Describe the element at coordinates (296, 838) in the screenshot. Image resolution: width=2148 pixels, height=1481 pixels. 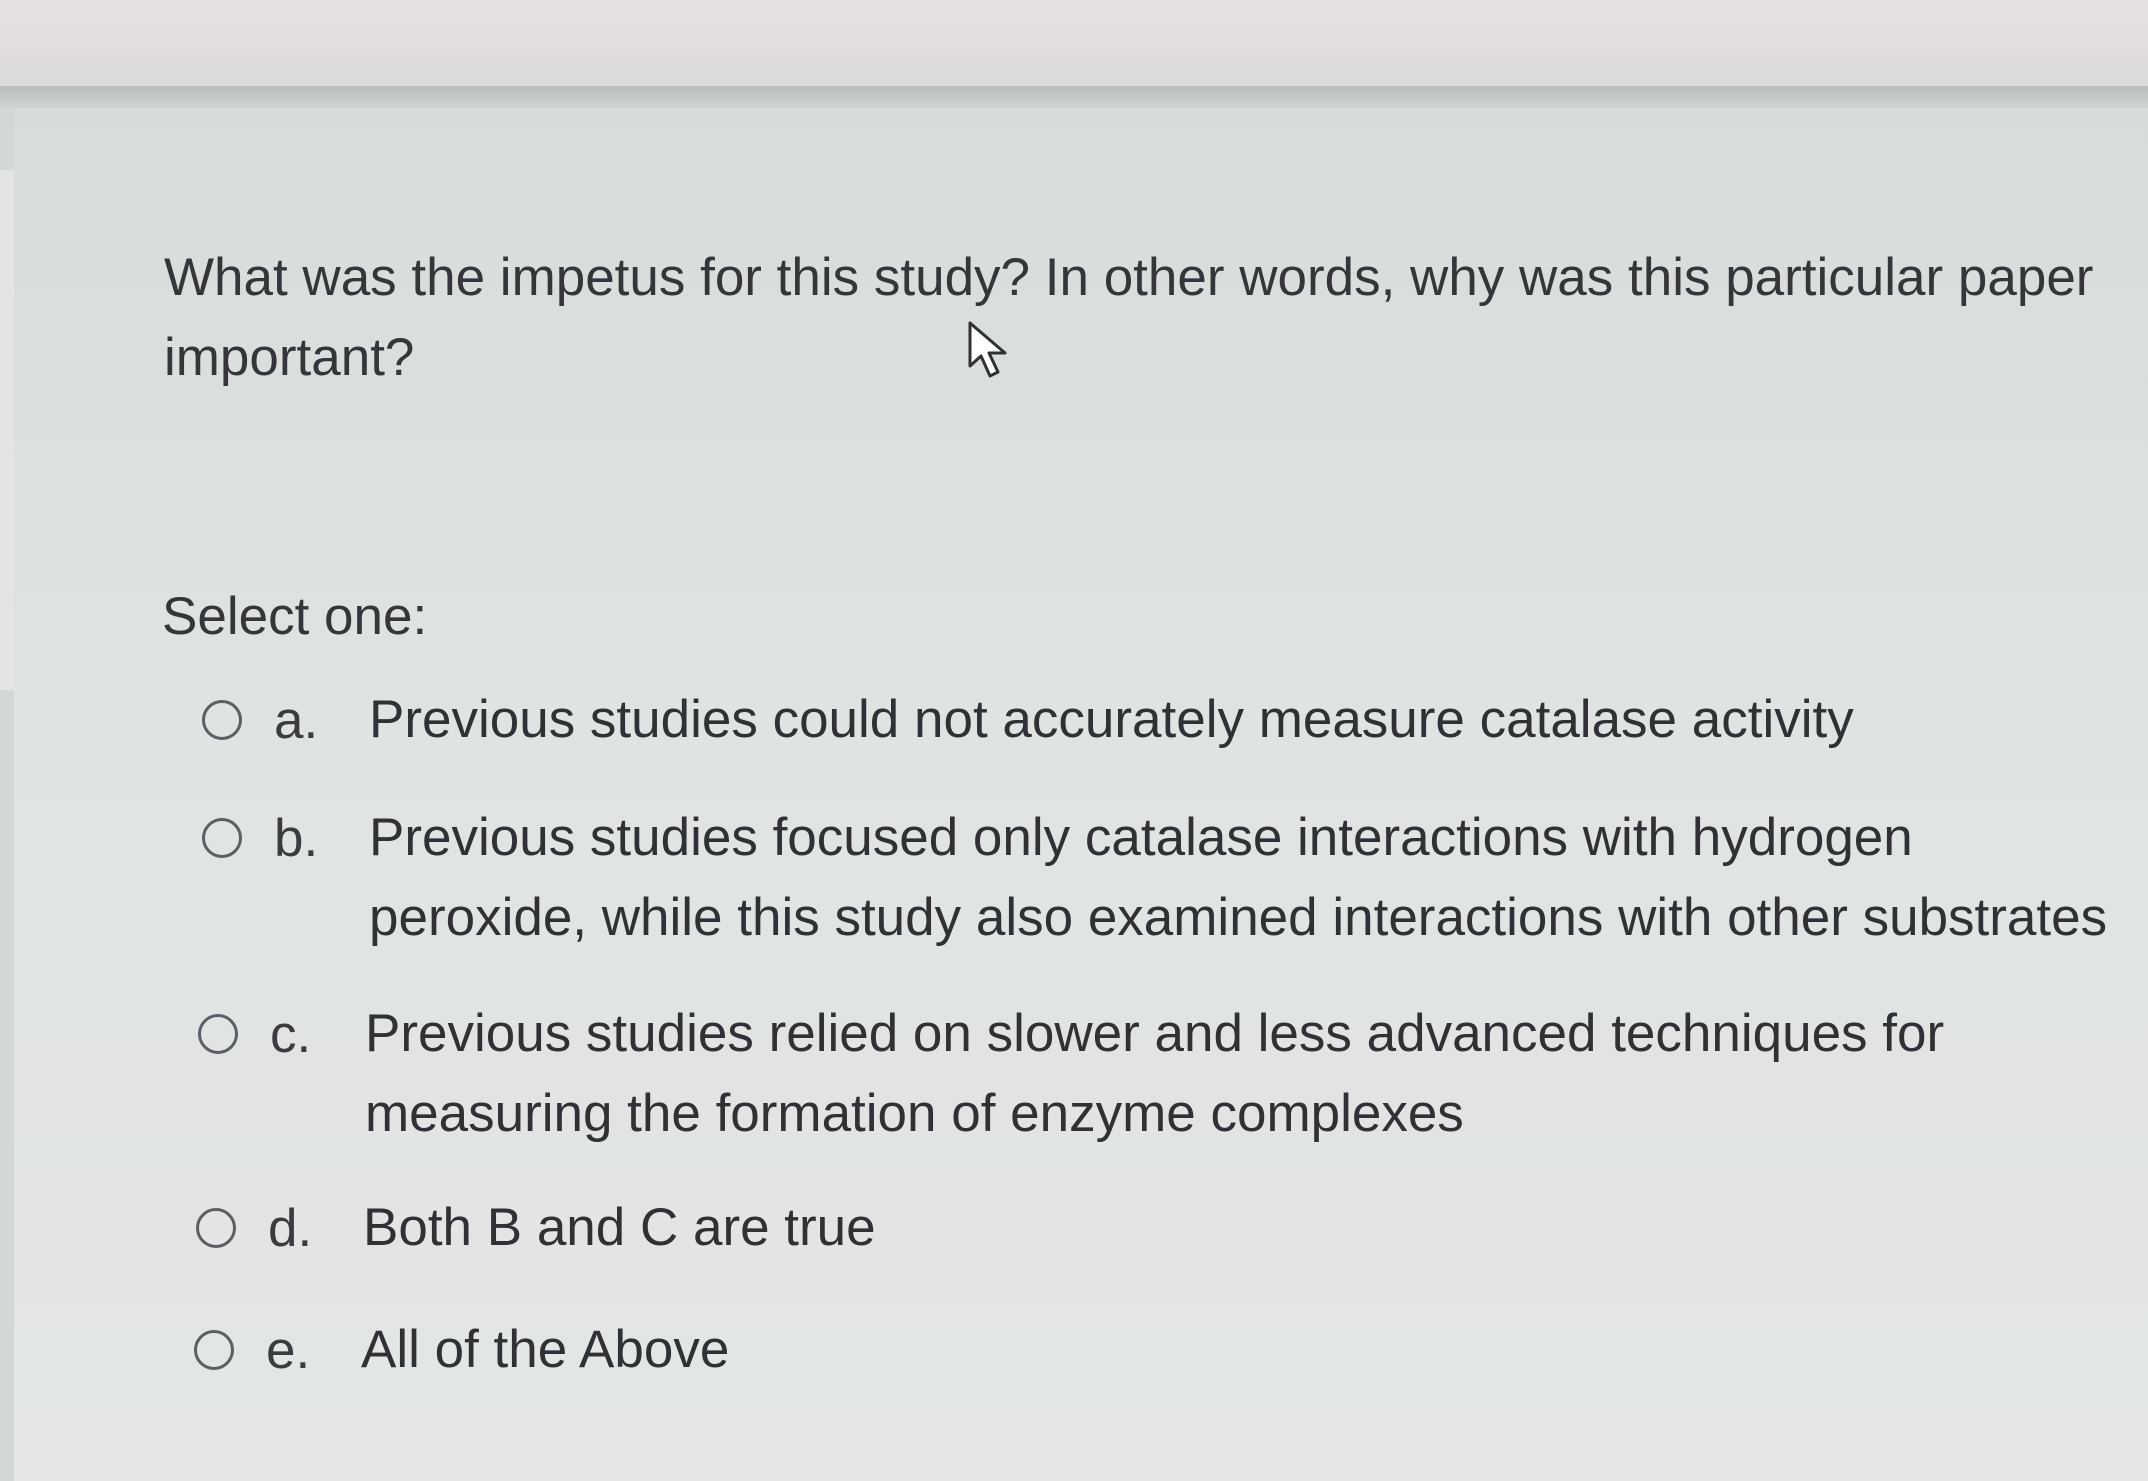
I see `answer-letter: b.` at that location.